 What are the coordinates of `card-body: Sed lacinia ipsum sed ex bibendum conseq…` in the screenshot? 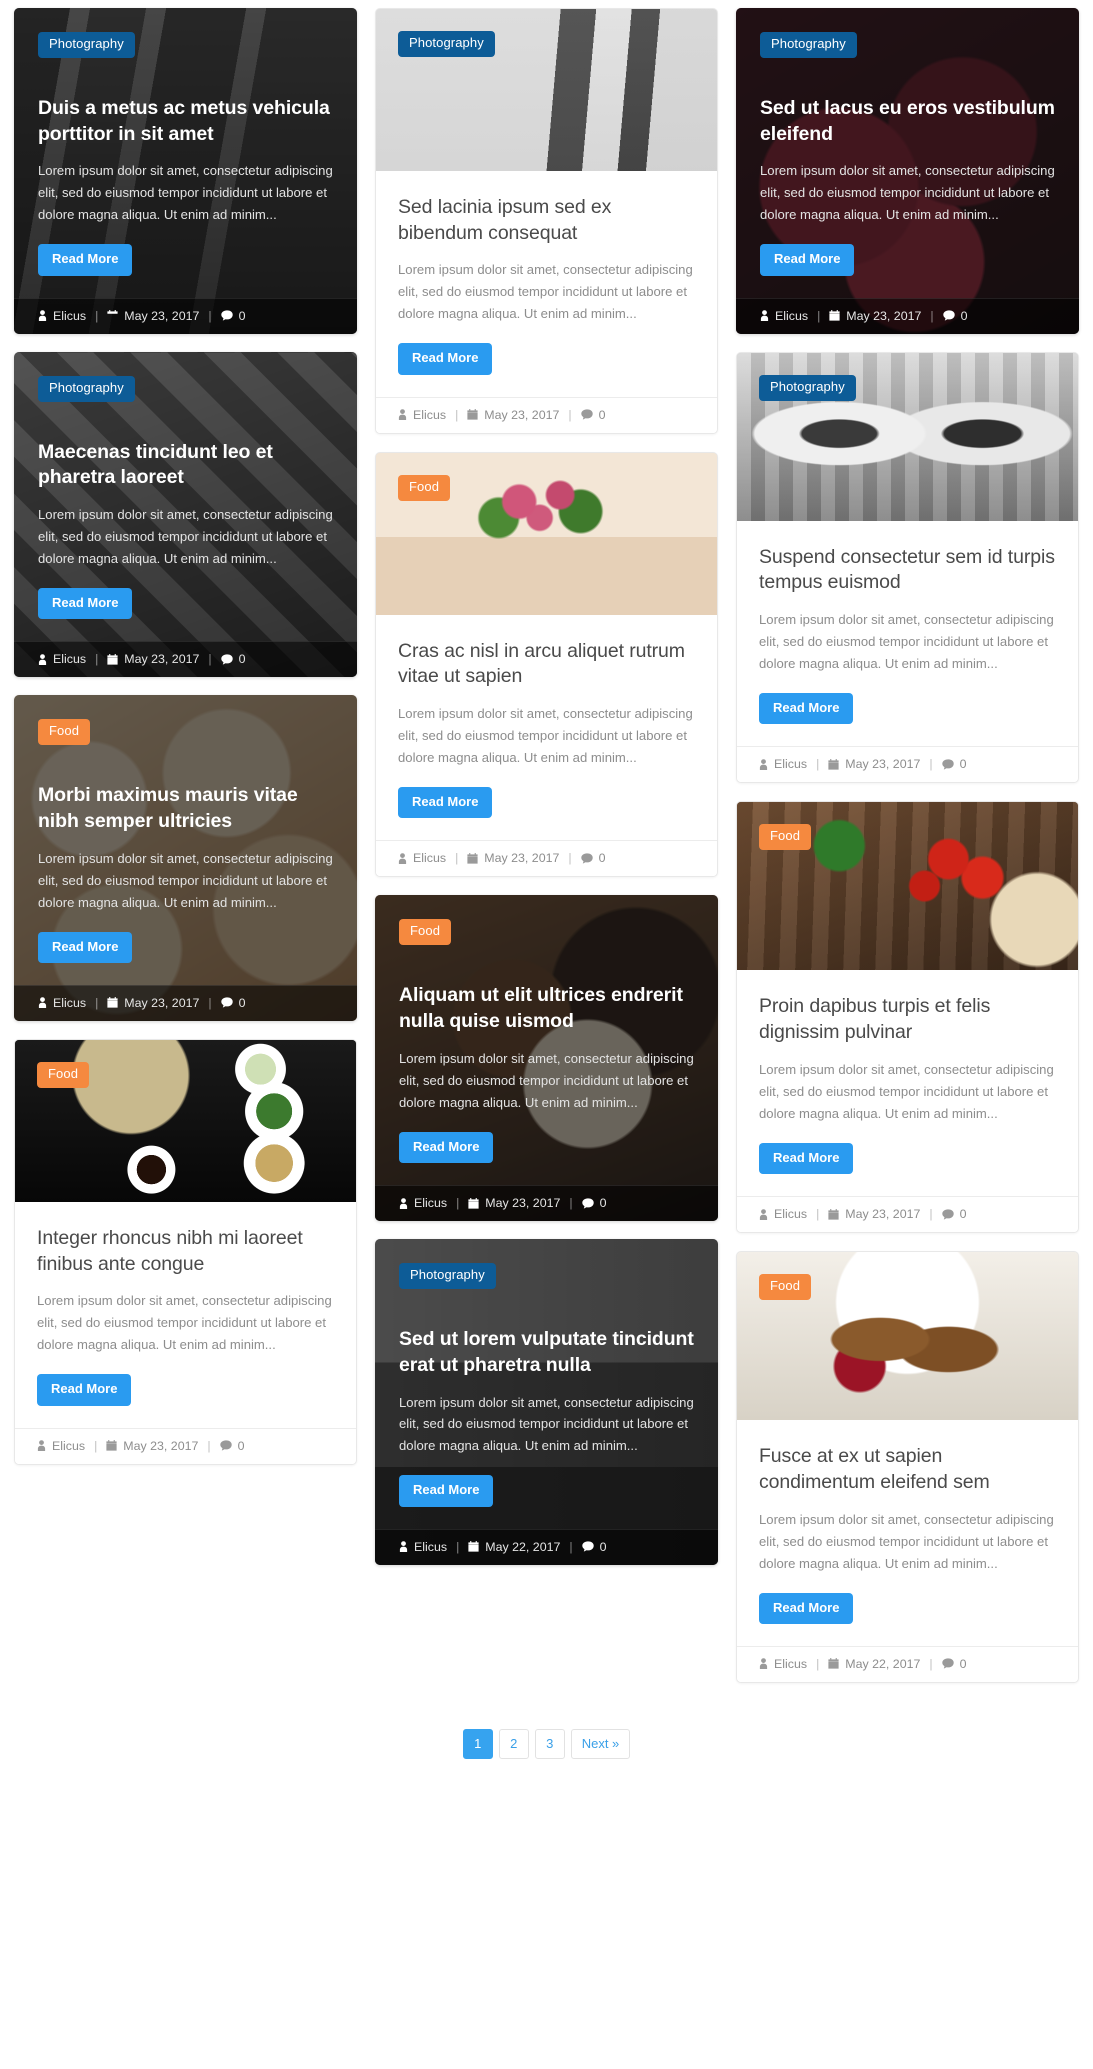 It's located at (546, 284).